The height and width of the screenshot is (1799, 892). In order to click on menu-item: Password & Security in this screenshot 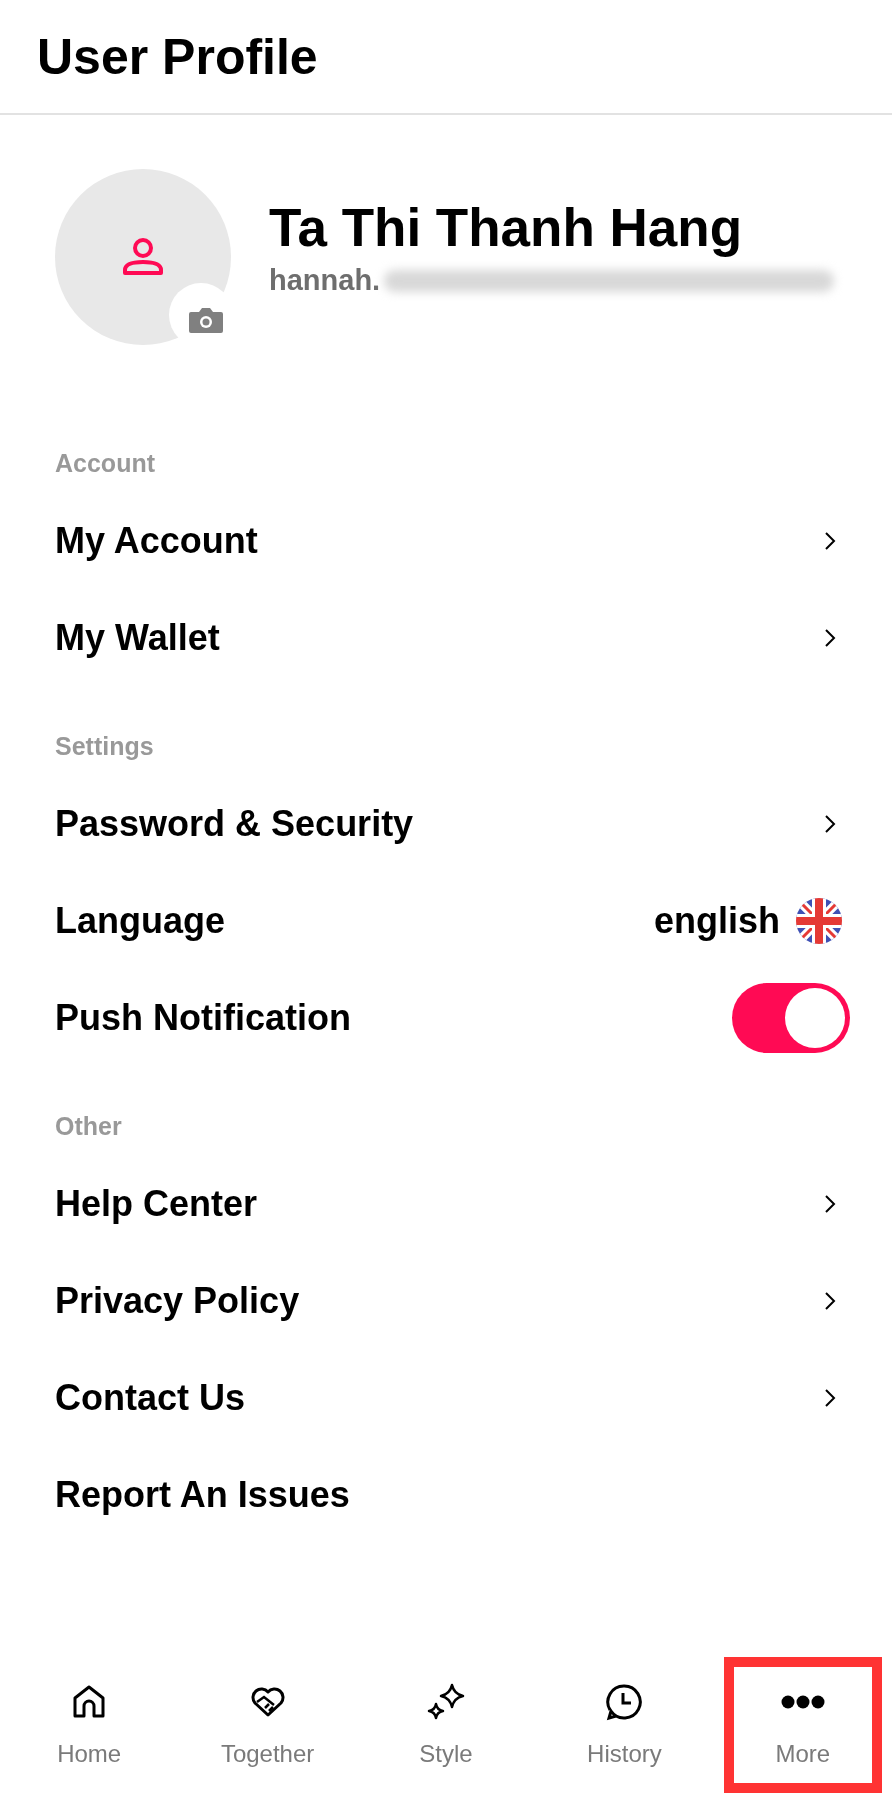, I will do `click(234, 823)`.